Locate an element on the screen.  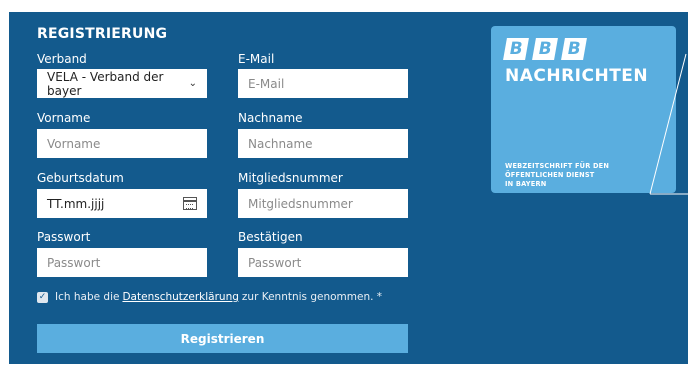
consent-checkbox: ✓ is located at coordinates (42, 297).